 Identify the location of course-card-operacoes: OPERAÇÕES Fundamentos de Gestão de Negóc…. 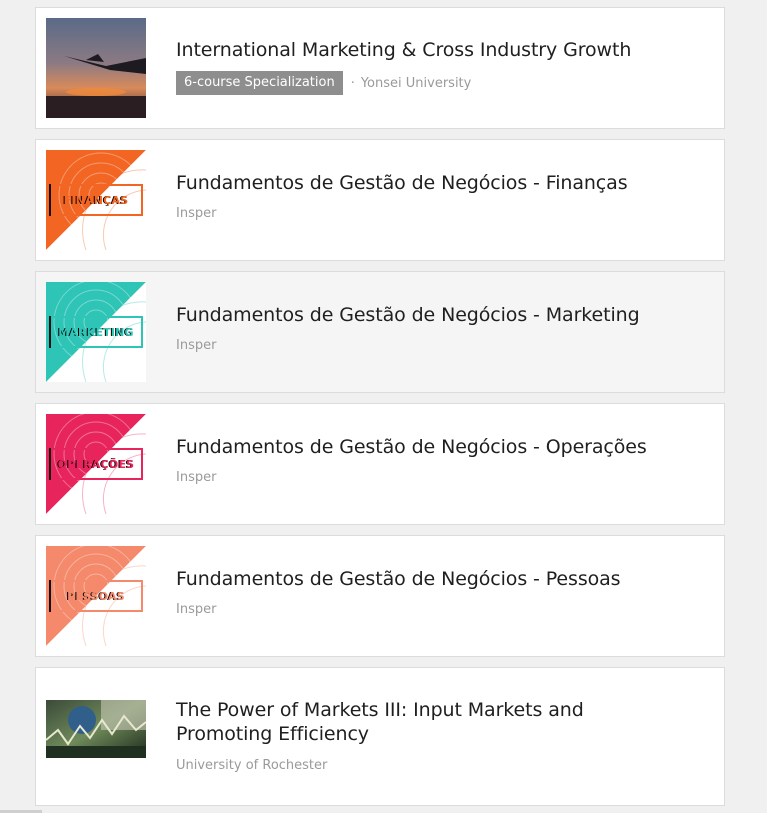
(380, 464).